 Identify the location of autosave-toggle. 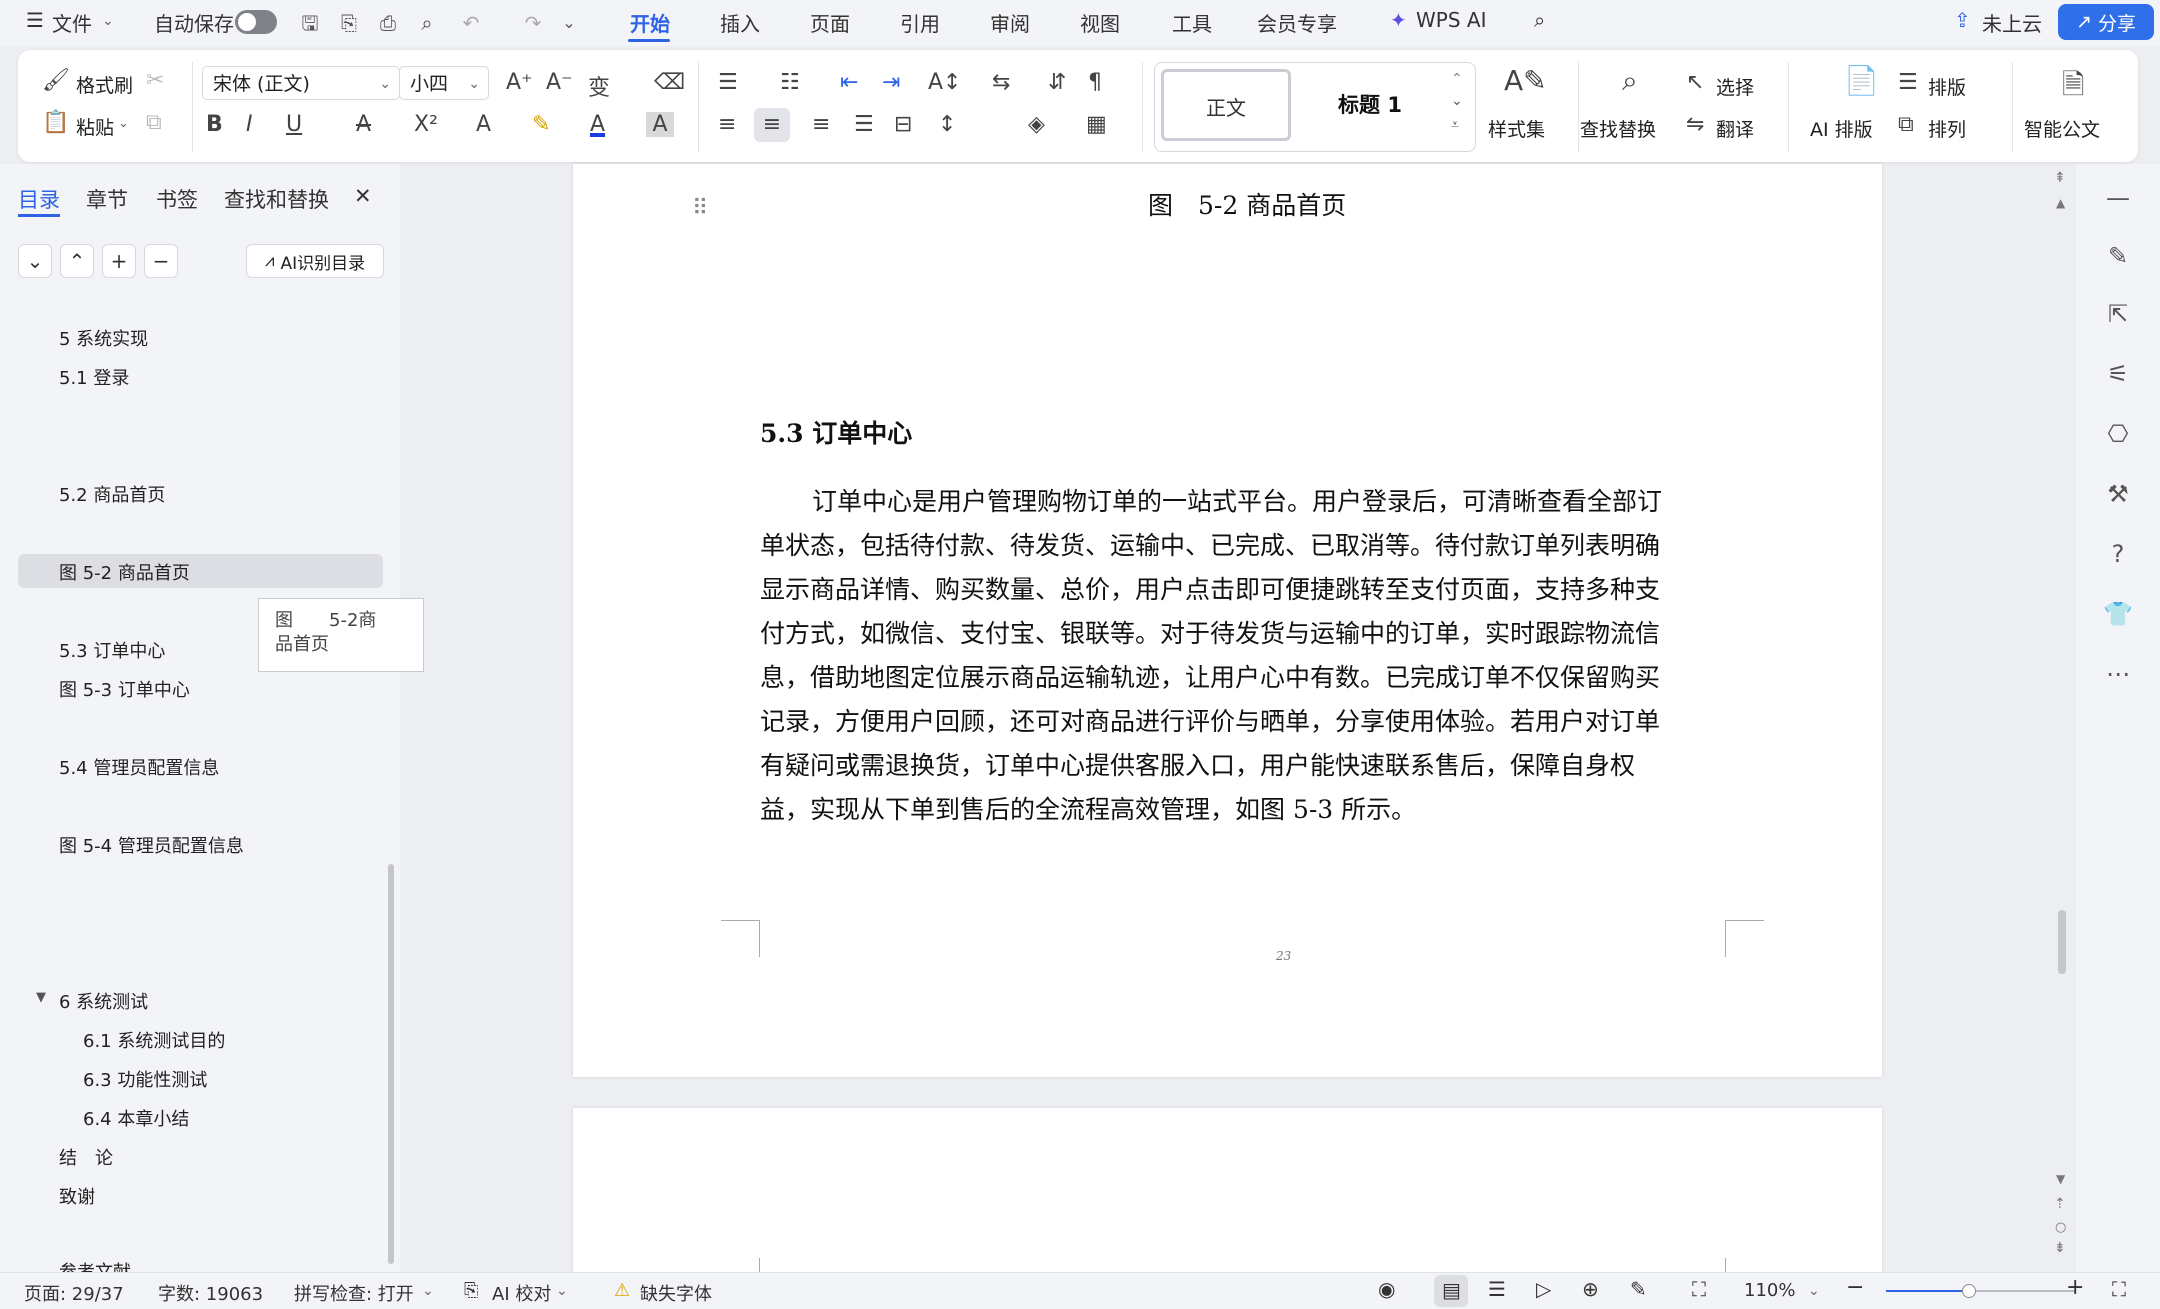
(256, 22).